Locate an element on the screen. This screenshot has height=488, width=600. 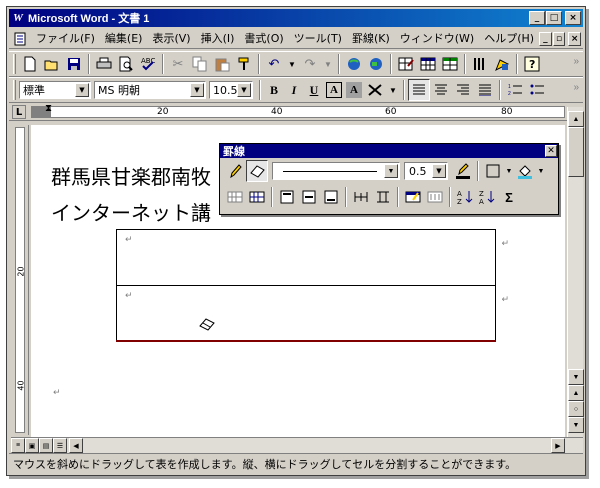
align-justify-icon is located at coordinates (419, 90).